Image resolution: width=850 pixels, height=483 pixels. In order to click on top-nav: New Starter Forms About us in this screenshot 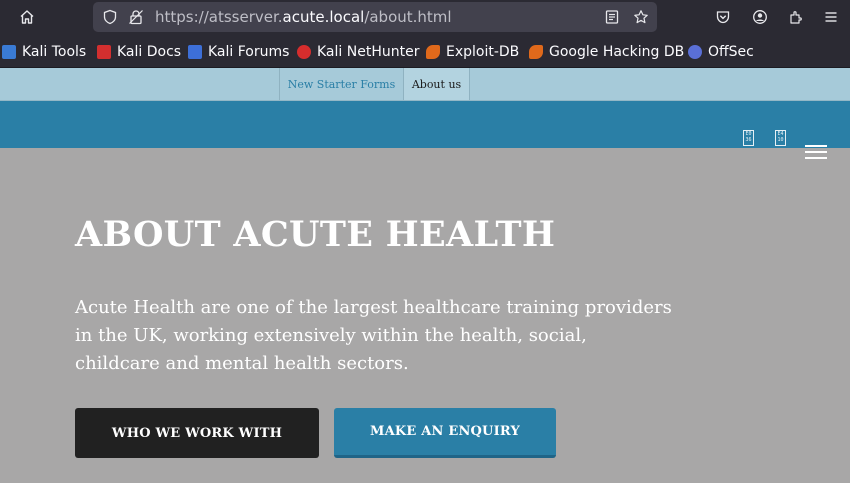, I will do `click(425, 84)`.